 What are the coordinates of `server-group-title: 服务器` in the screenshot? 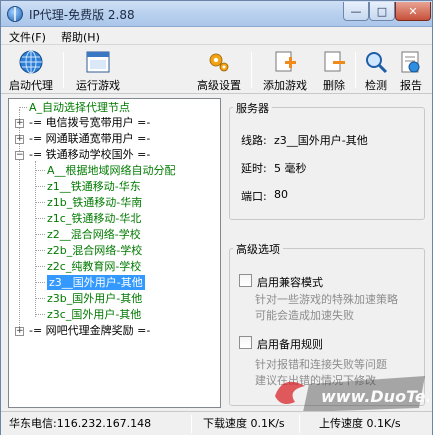 It's located at (252, 108).